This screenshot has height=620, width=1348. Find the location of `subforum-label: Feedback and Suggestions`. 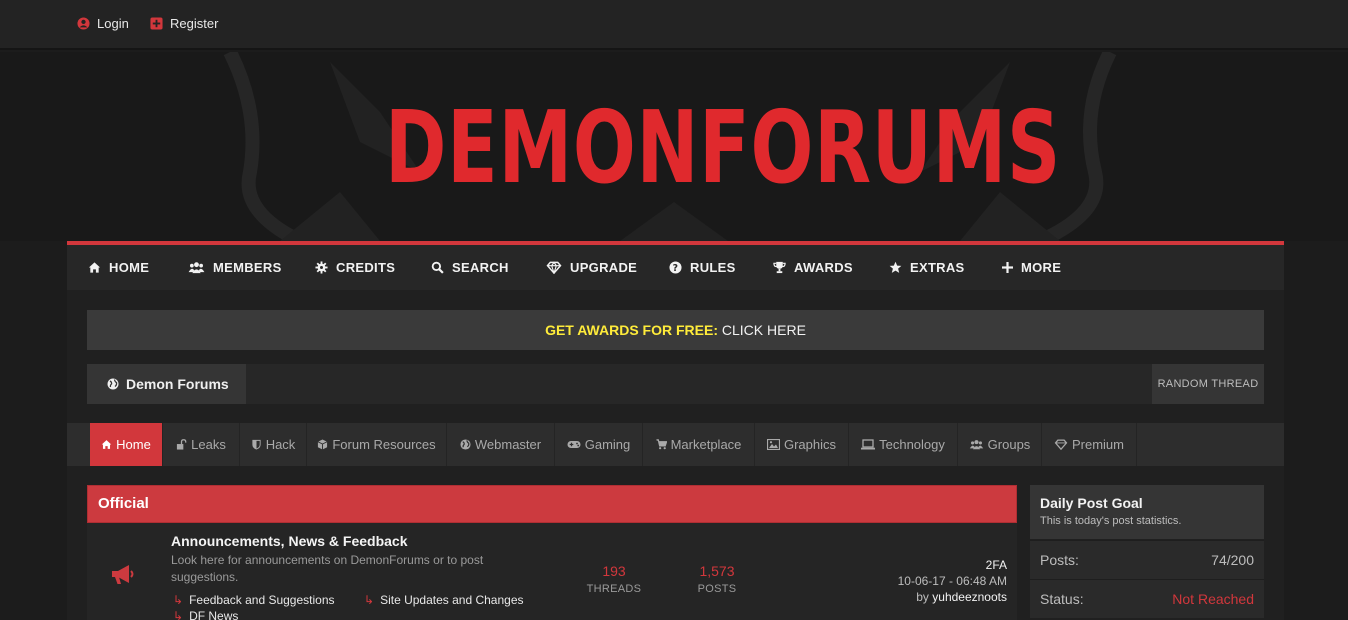

subforum-label: Feedback and Suggestions is located at coordinates (262, 600).